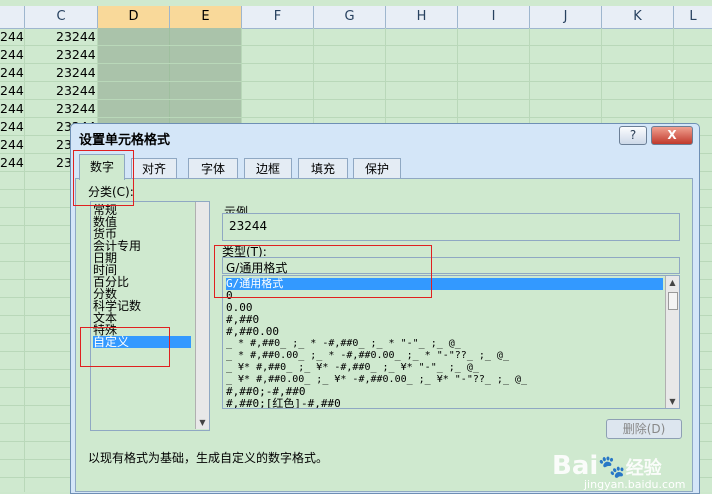 The height and width of the screenshot is (494, 712). Describe the element at coordinates (12, 36) in the screenshot. I see `cell-b1: 244` at that location.